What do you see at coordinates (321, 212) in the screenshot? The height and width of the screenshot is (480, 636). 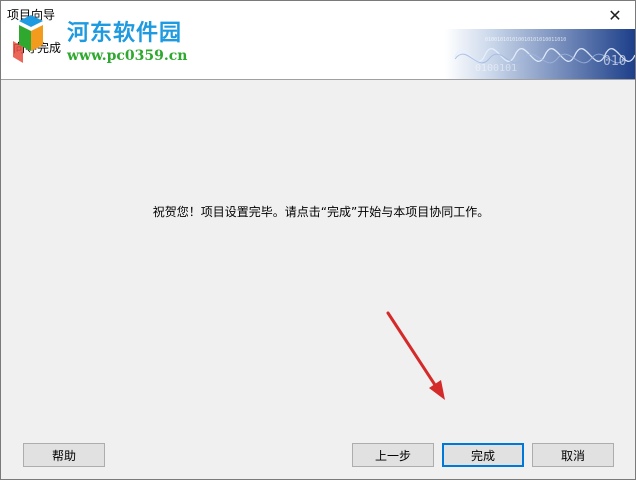 I see `completion-message: 祝贺您！项目设置完毕。请点击“完成”开始与本项目协同工作。` at bounding box center [321, 212].